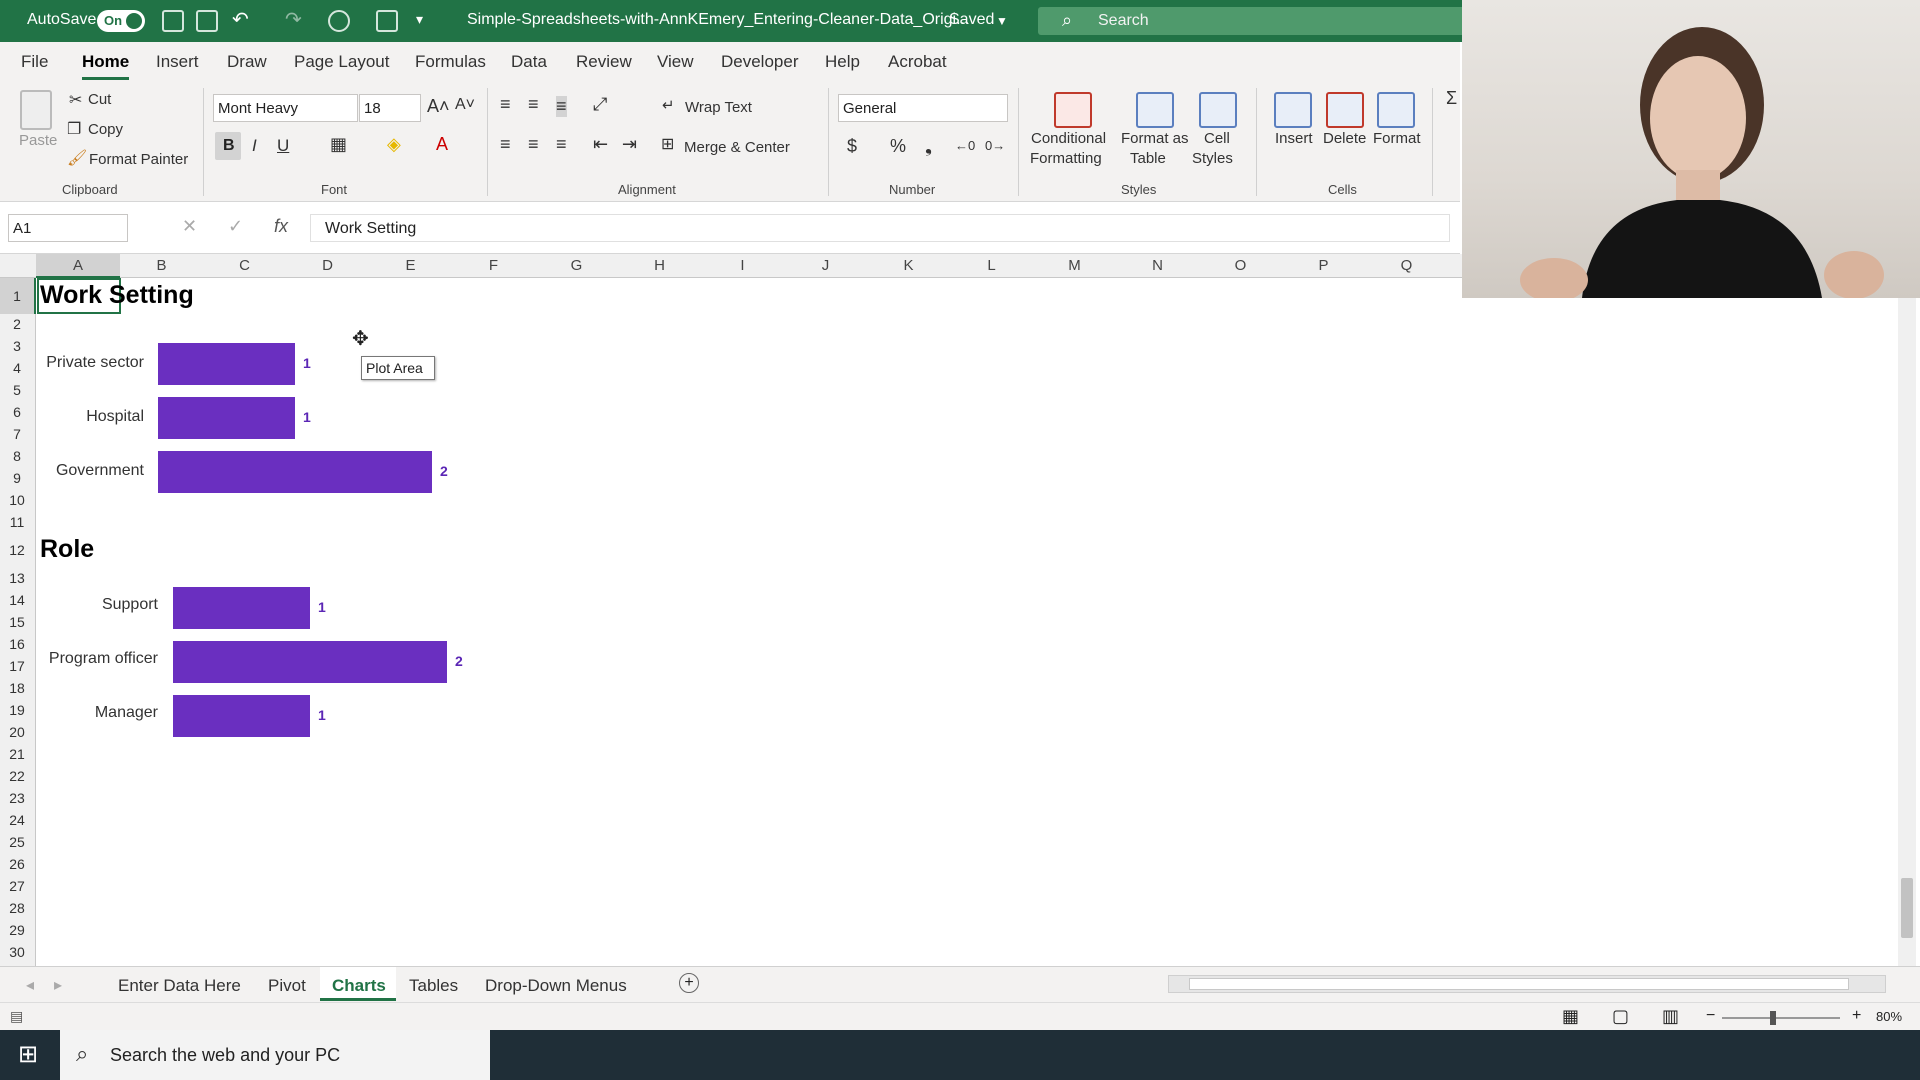 This screenshot has width=1920, height=1080. Describe the element at coordinates (254, 146) in the screenshot. I see `italic-button: I` at that location.